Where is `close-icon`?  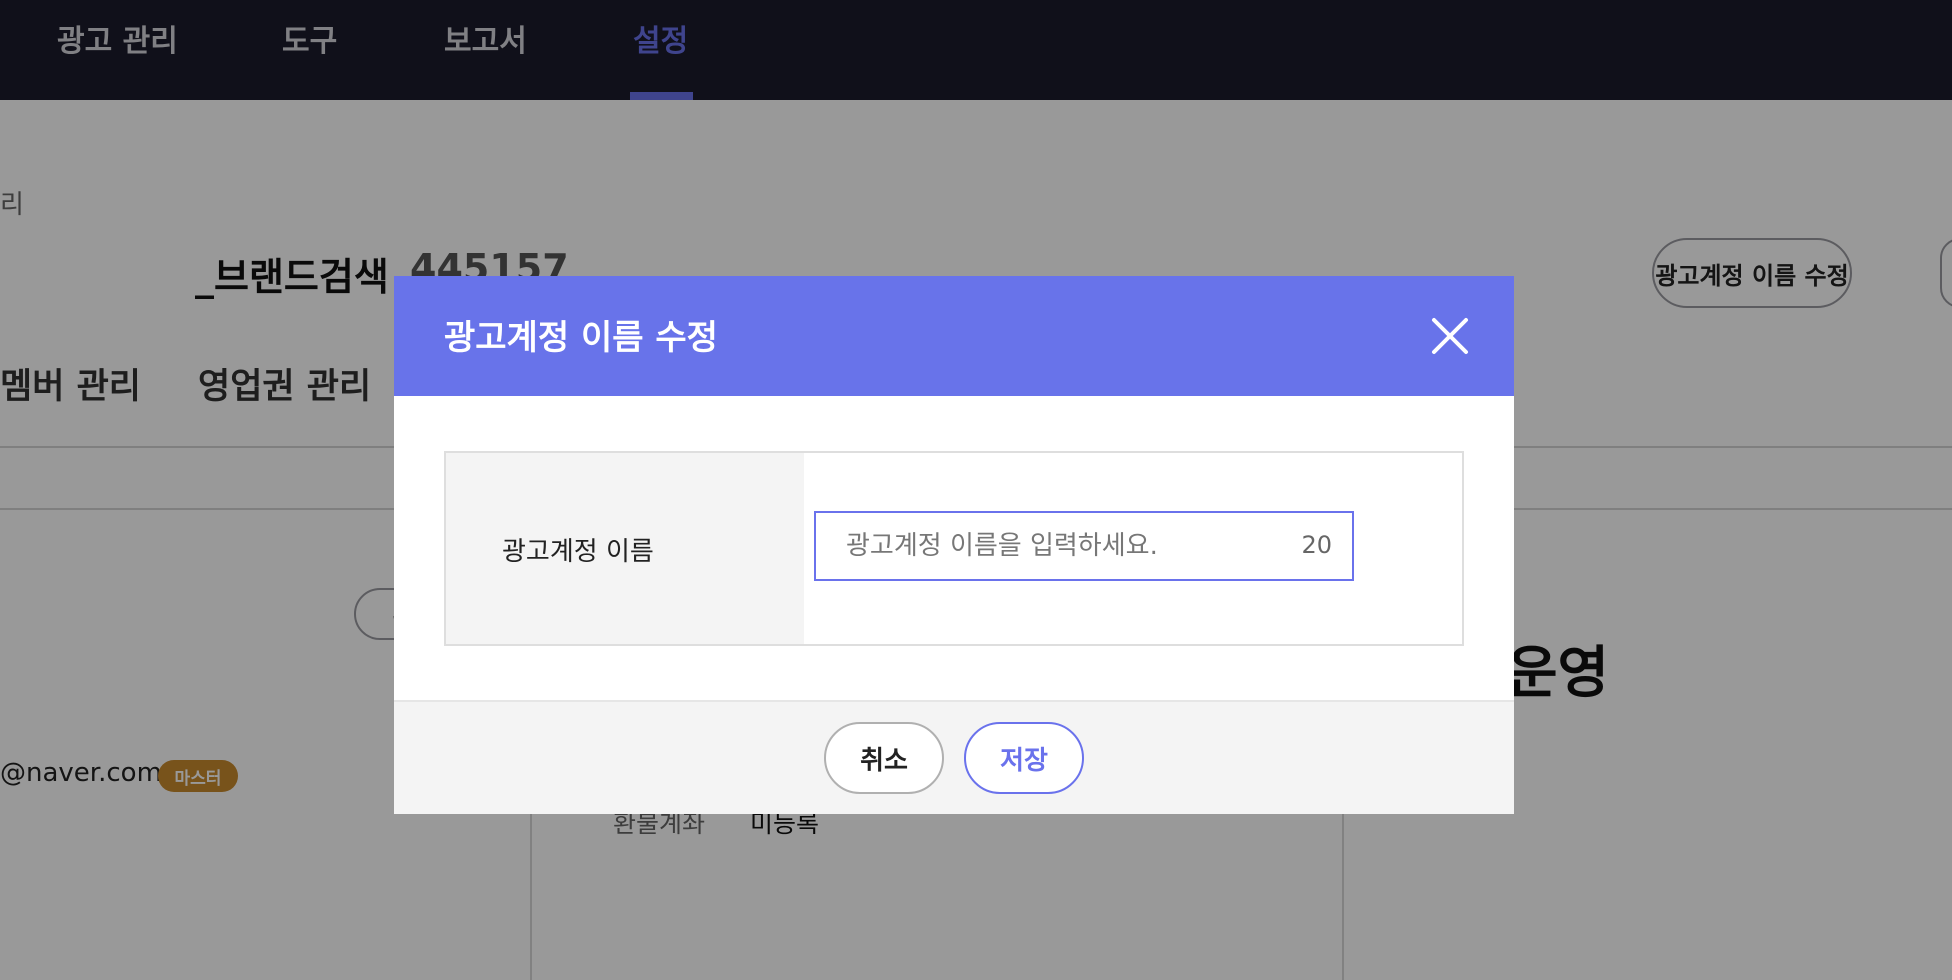
close-icon is located at coordinates (1450, 336).